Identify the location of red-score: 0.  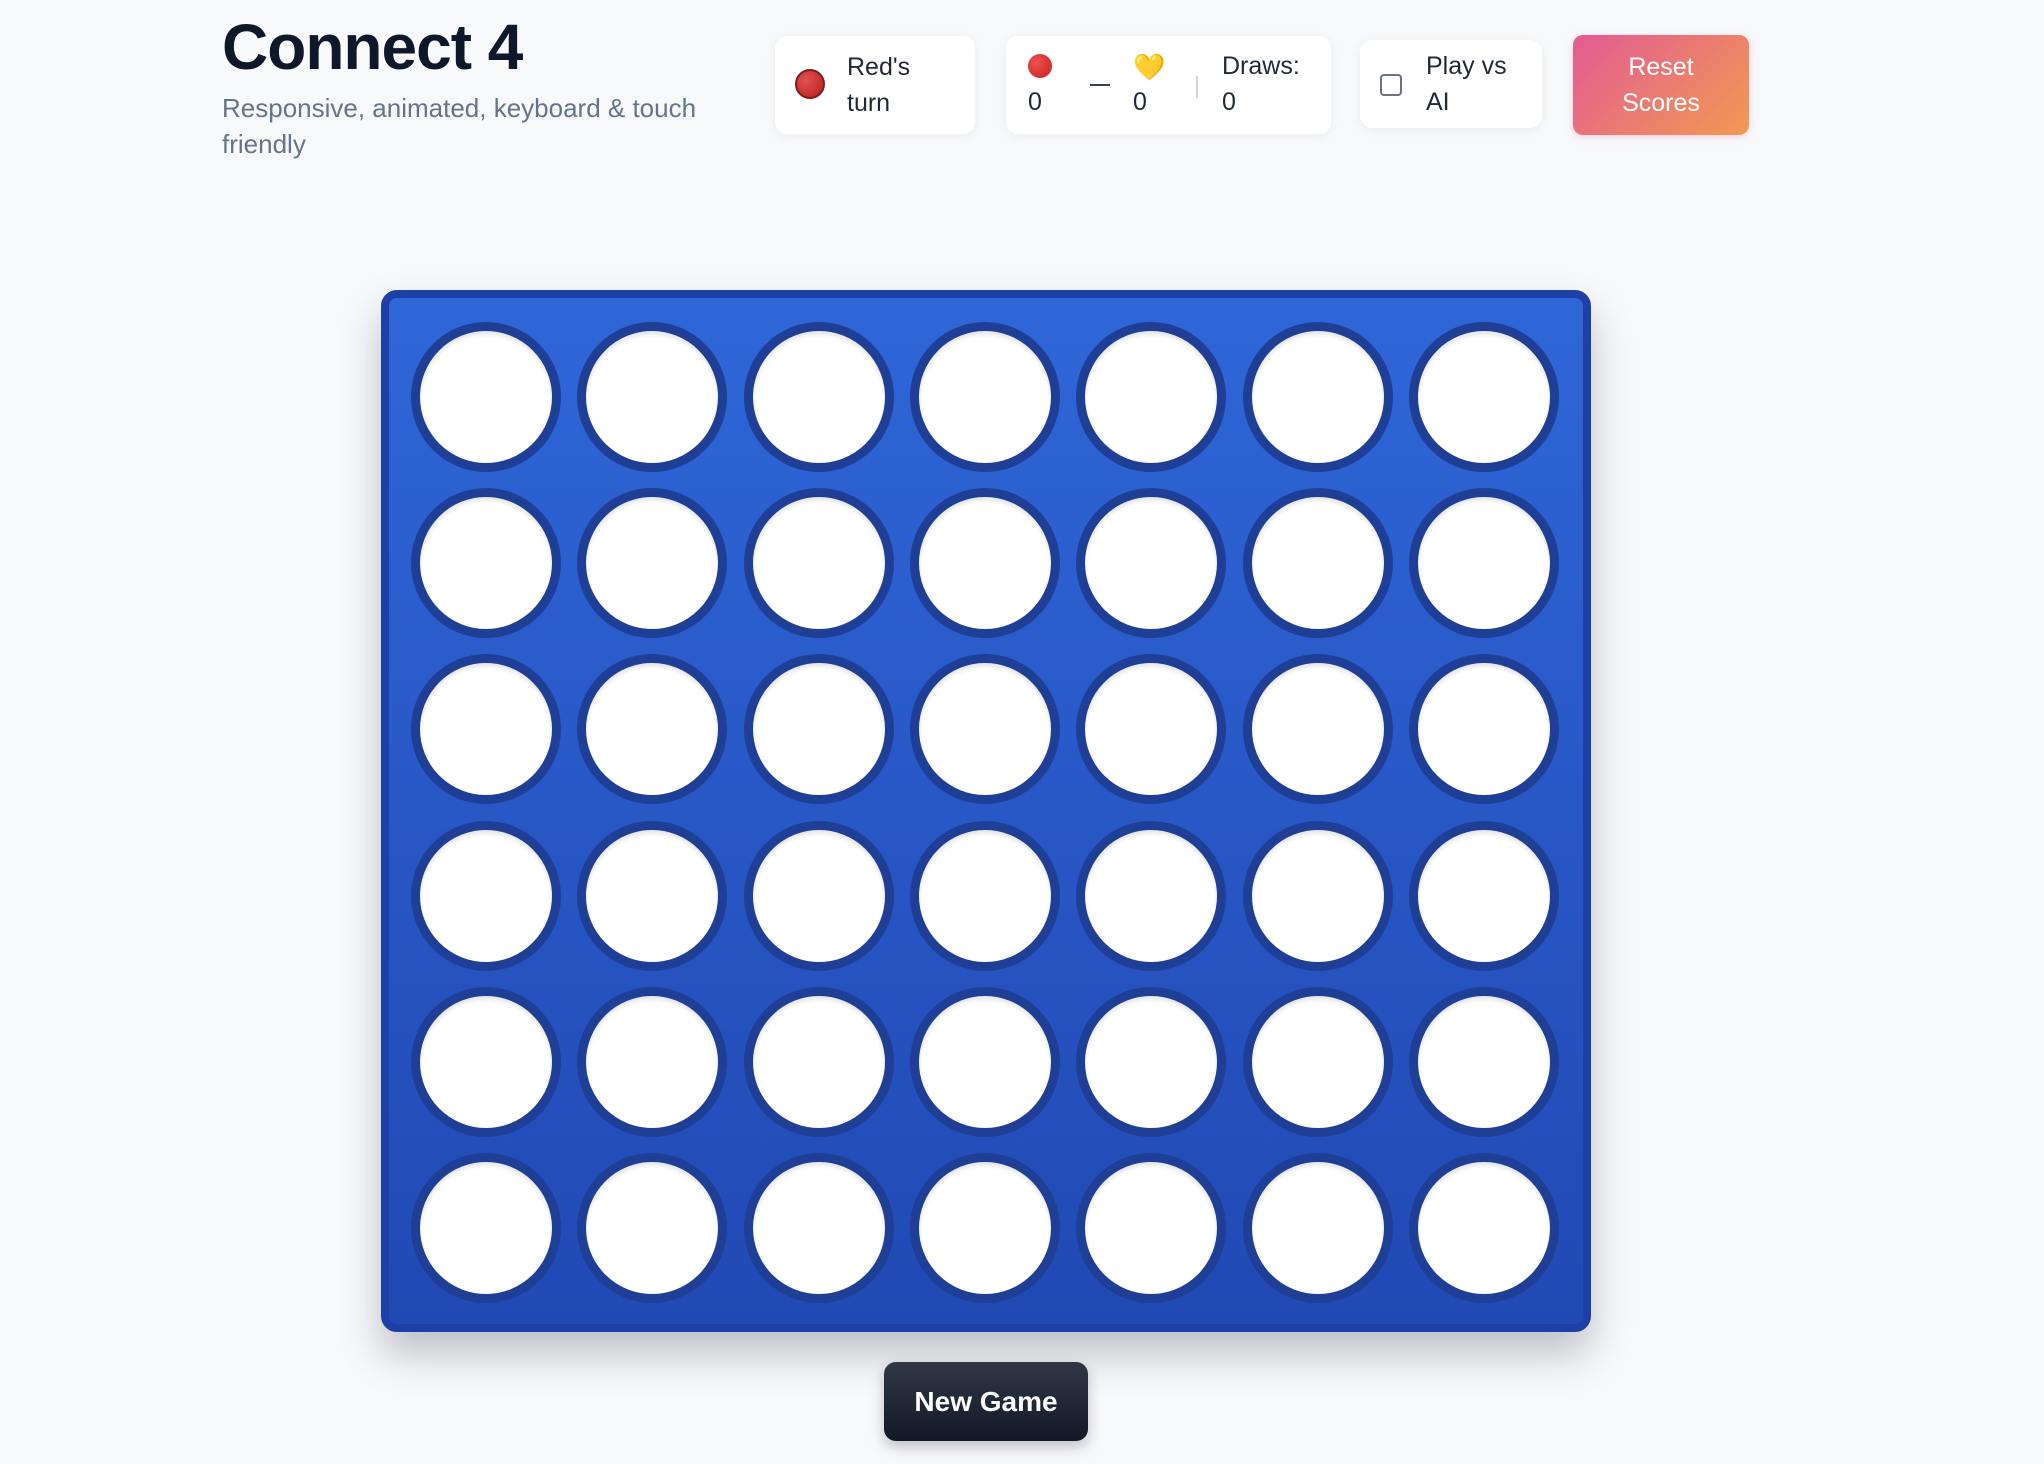
(1035, 102).